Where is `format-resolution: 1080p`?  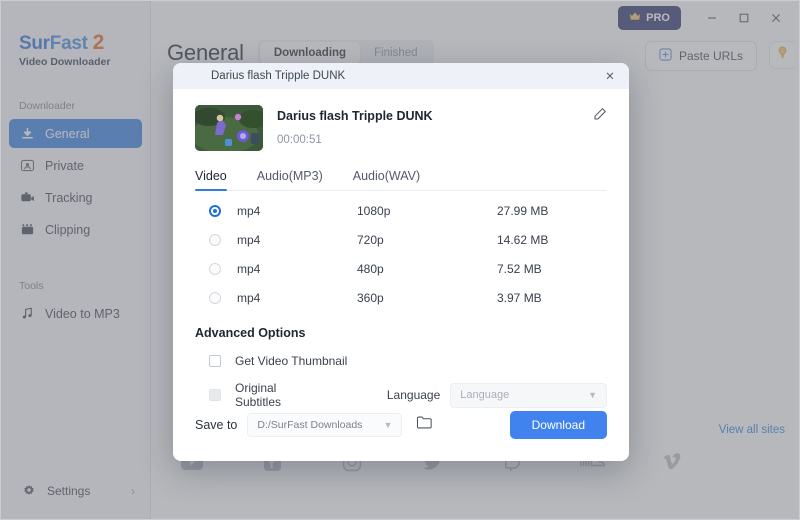 format-resolution: 1080p is located at coordinates (374, 211).